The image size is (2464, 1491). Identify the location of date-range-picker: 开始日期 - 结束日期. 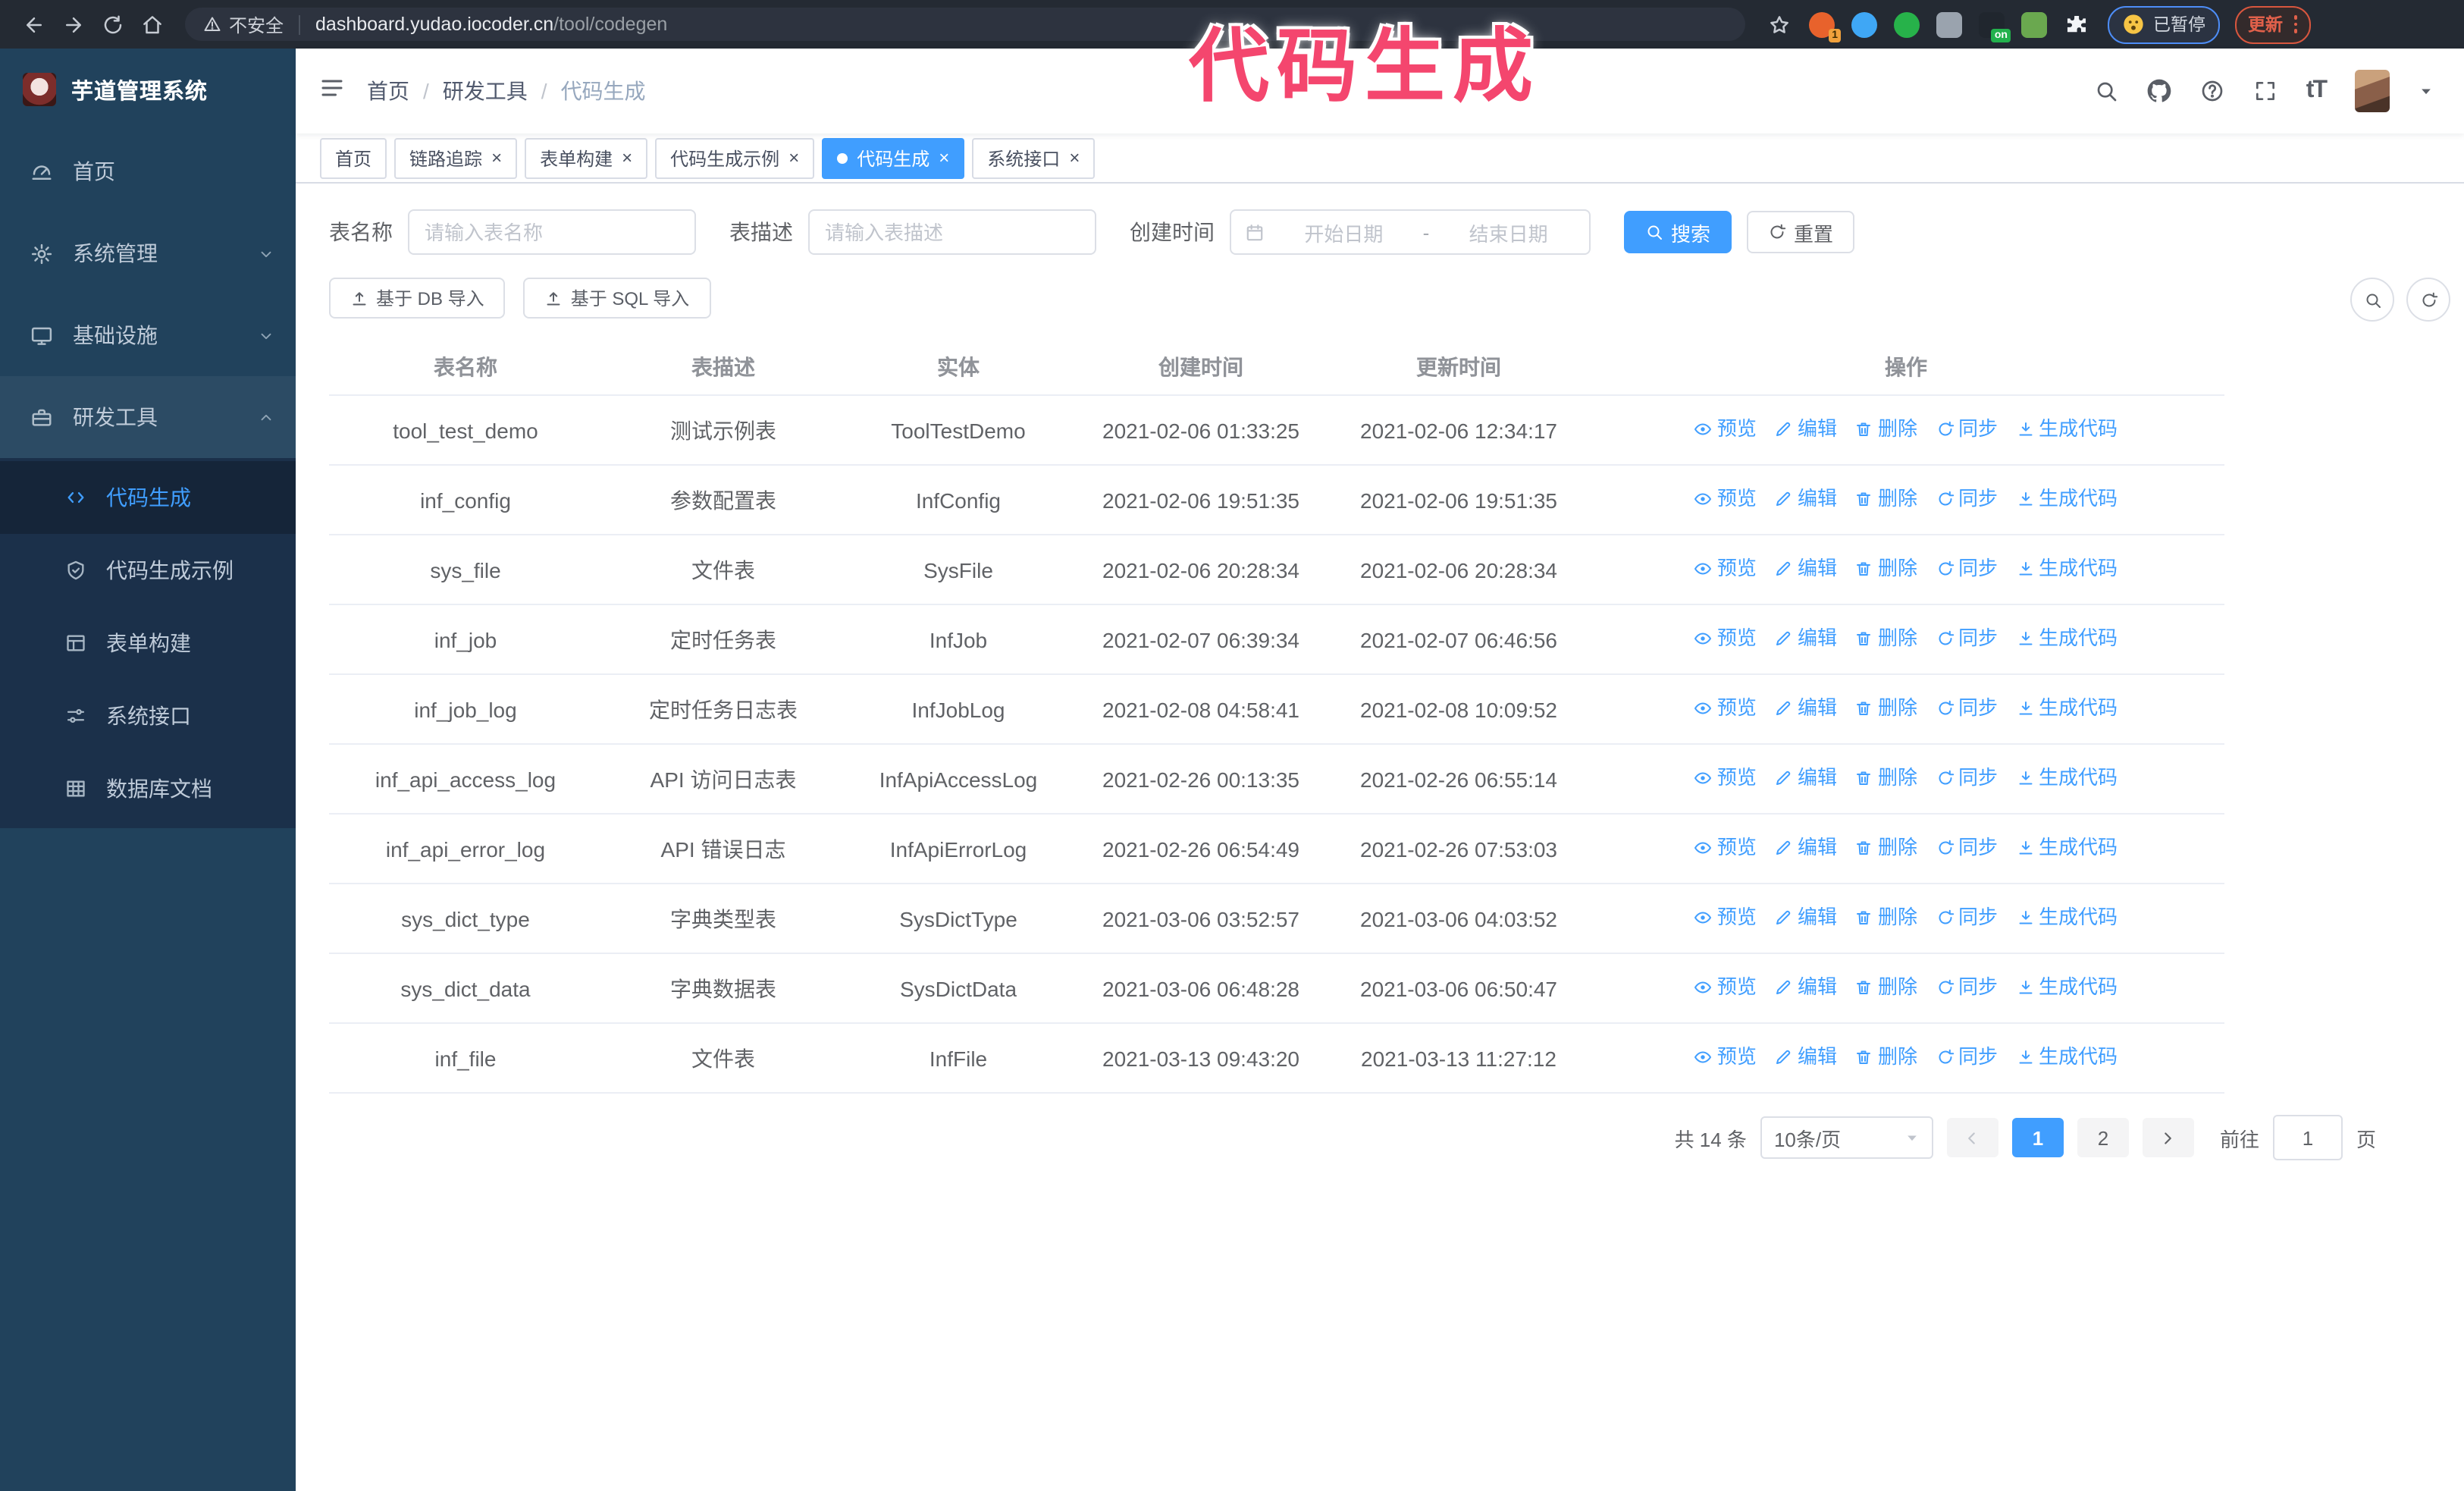
(1410, 232).